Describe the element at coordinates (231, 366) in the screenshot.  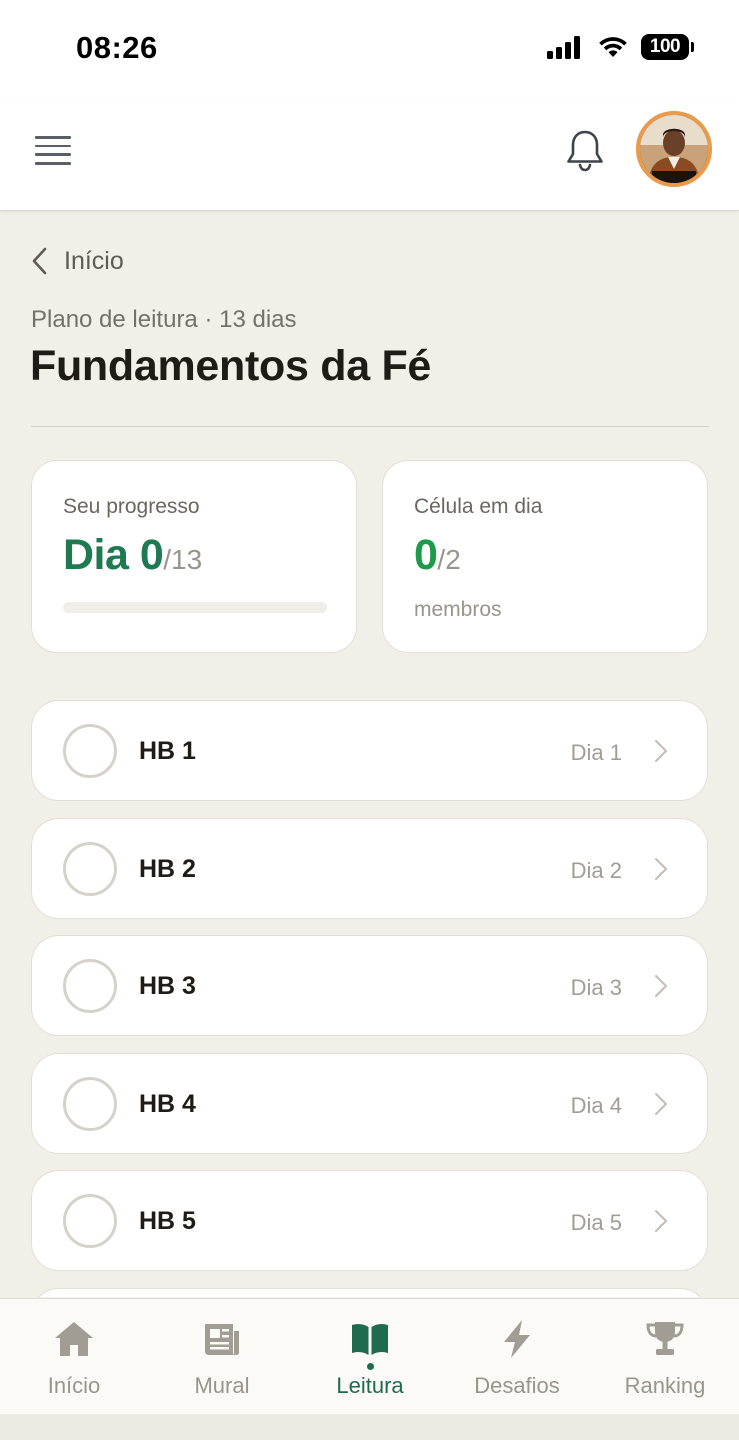
I see `page-title: Fundamentos da Fé` at that location.